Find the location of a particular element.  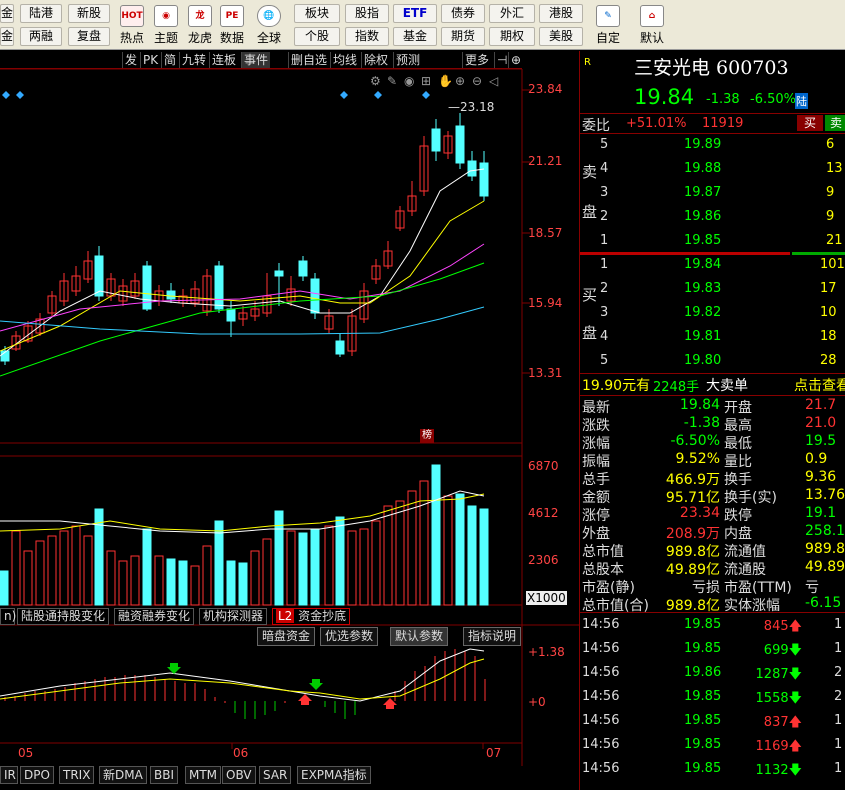

price-axis-label-4: 15.94 is located at coordinates (545, 303).